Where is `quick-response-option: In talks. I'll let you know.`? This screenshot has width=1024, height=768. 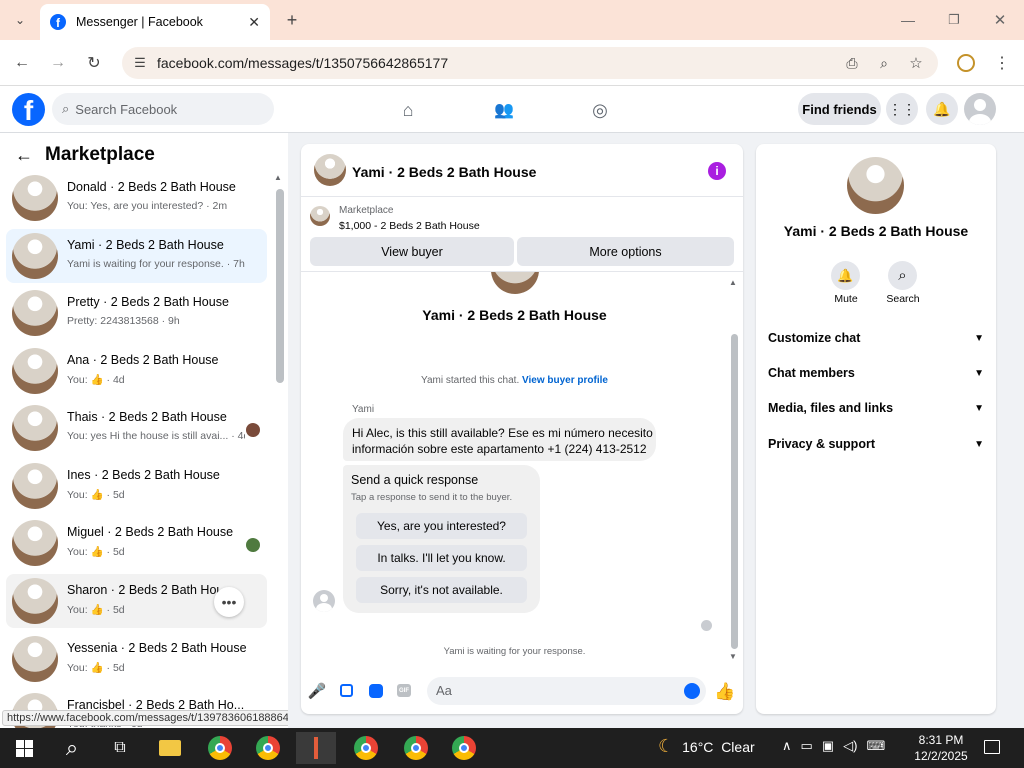 quick-response-option: In talks. I'll let you know. is located at coordinates (441, 558).